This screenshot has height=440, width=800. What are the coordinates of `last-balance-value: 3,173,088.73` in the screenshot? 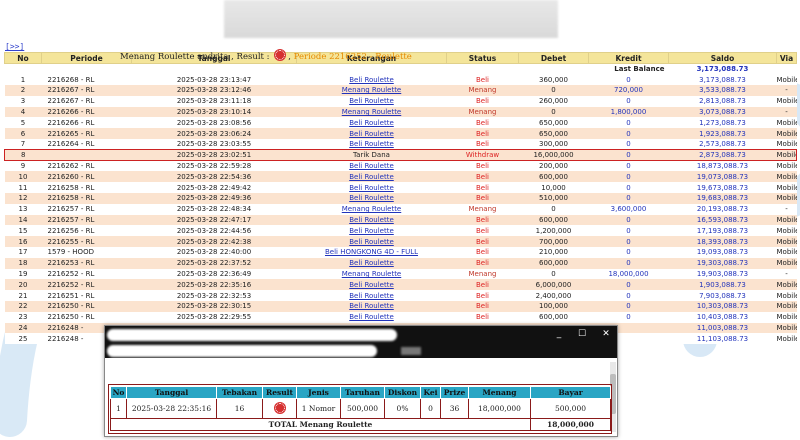 It's located at (722, 69).